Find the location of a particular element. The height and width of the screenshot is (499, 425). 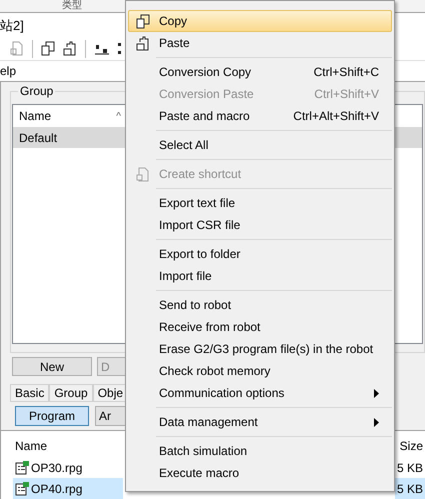

menu-item: Copy is located at coordinates (260, 21).